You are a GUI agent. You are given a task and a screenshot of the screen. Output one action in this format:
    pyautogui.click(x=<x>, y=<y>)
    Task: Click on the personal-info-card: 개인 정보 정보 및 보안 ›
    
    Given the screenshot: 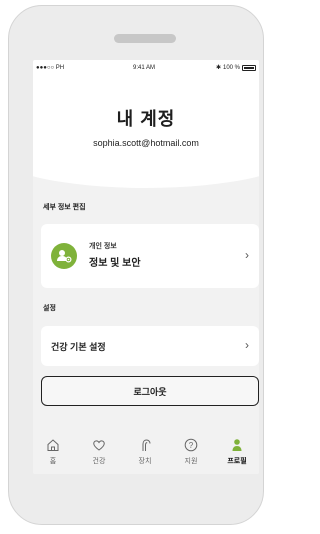 What is the action you would take?
    pyautogui.click(x=150, y=256)
    